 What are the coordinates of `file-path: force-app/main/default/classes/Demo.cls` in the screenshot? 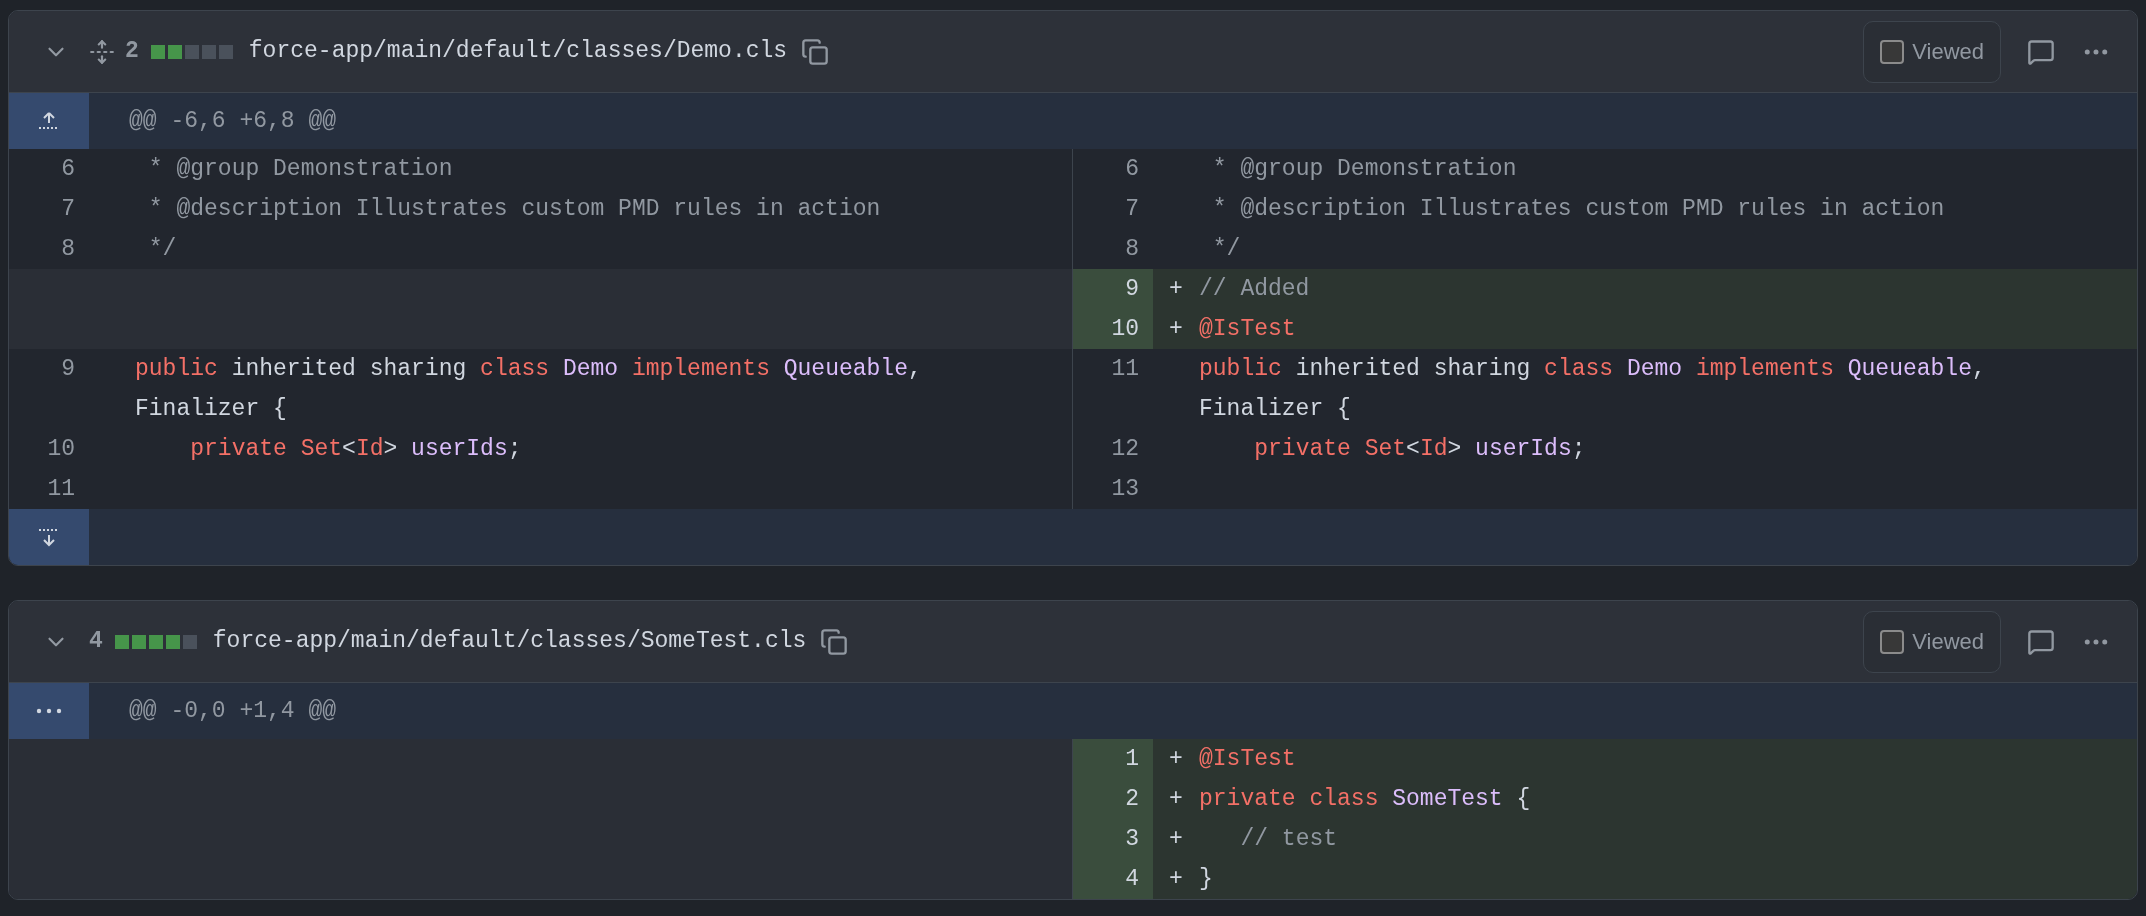 It's located at (518, 51).